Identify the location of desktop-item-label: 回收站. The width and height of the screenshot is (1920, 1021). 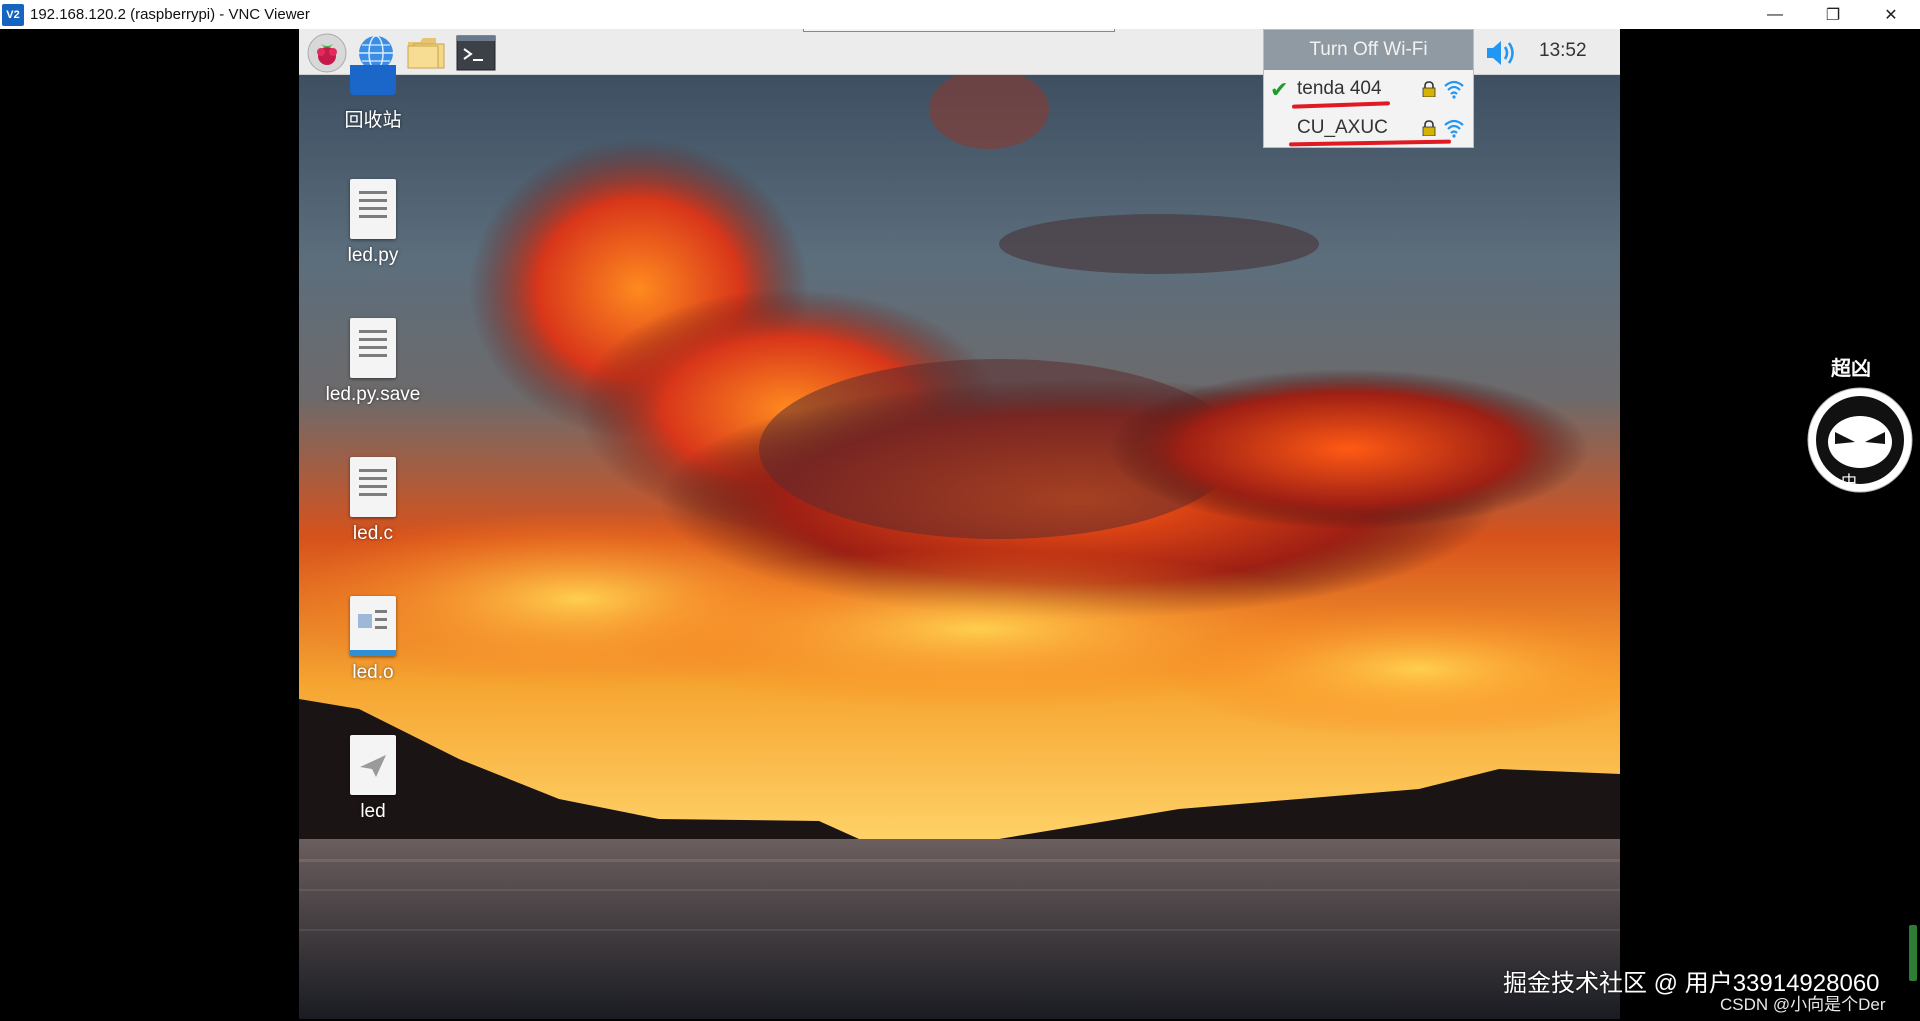
(373, 120).